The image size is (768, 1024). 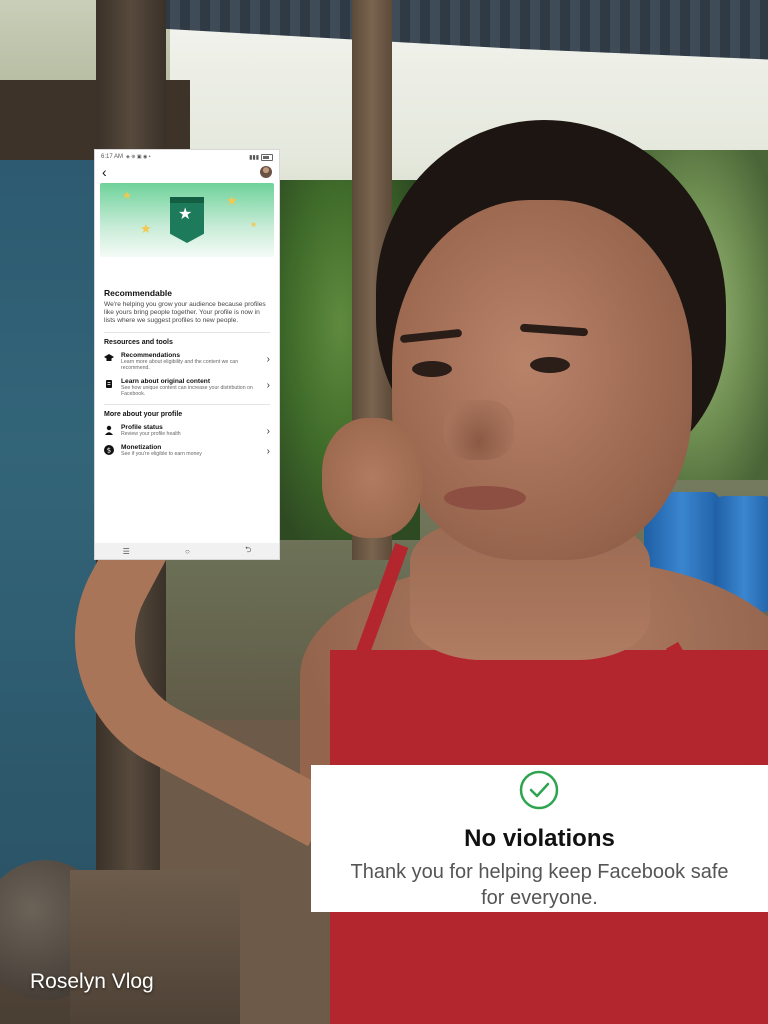 What do you see at coordinates (109, 384) in the screenshot?
I see `document-icon` at bounding box center [109, 384].